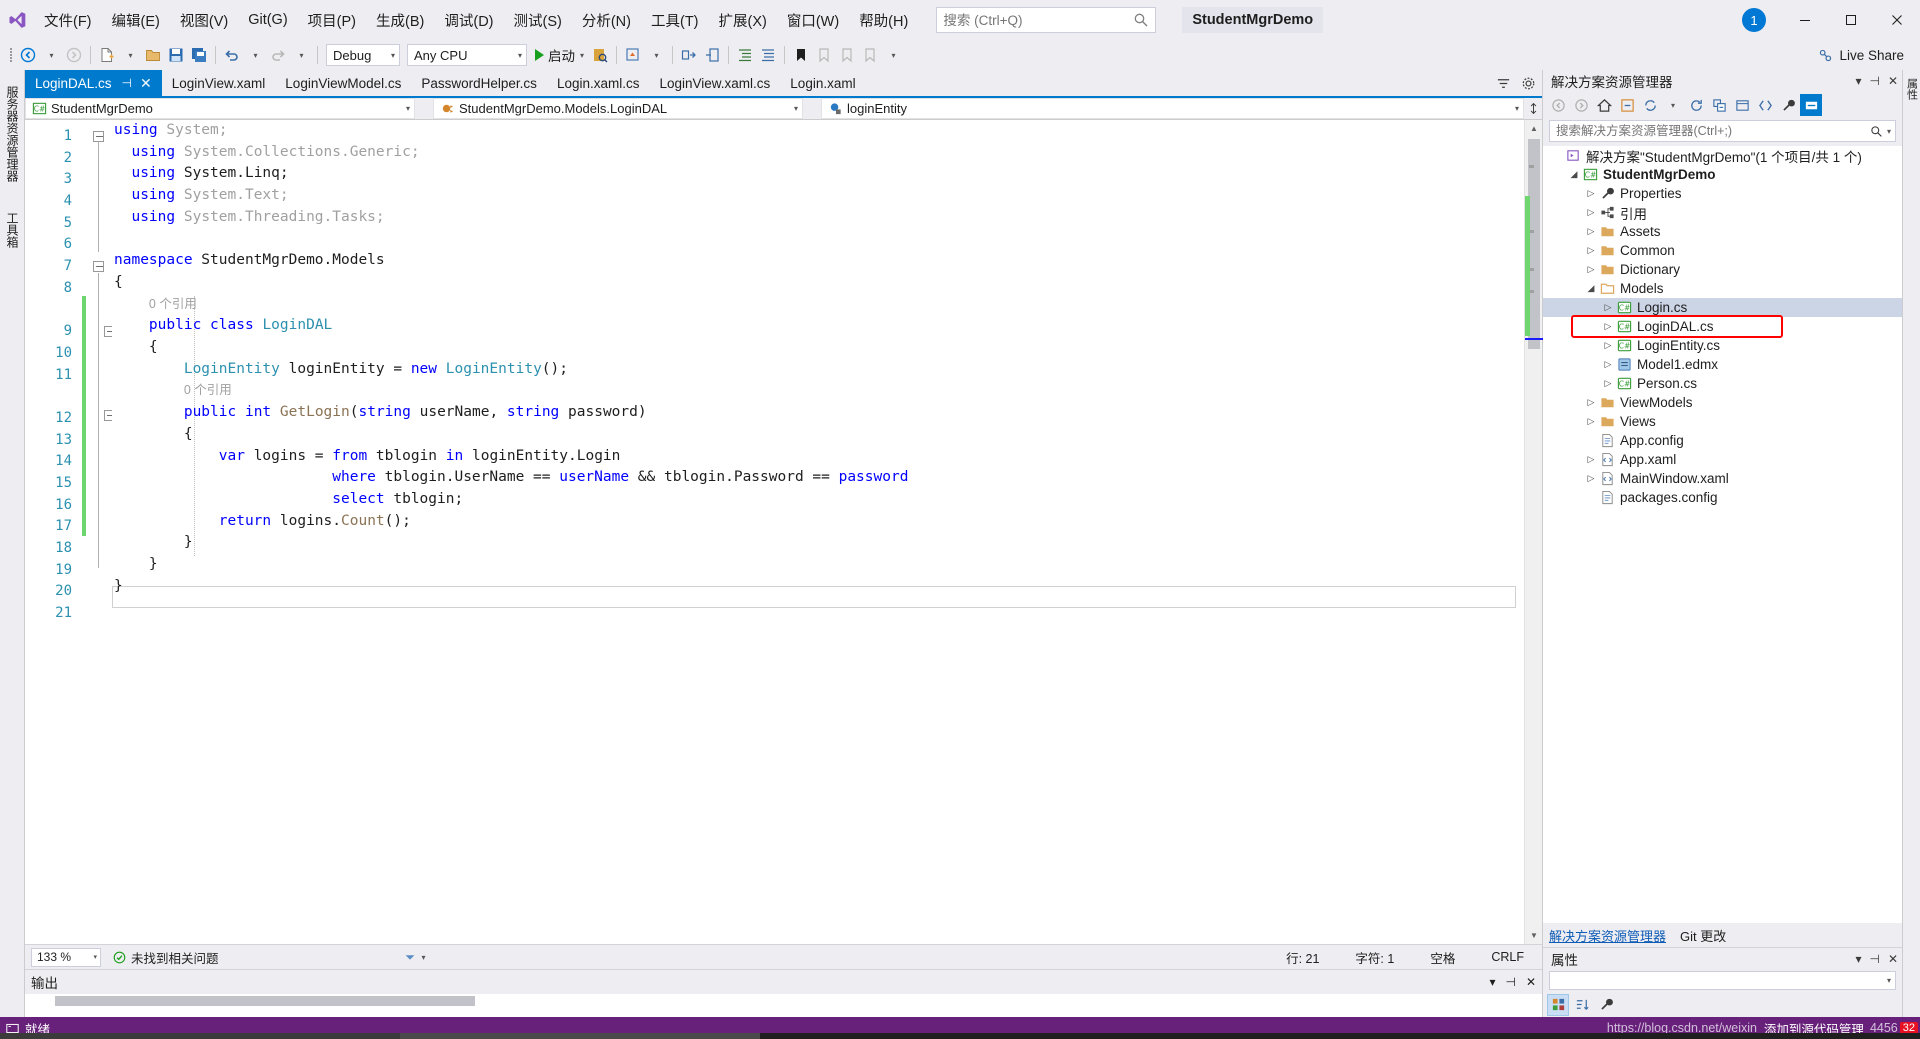 The image size is (1920, 1039). Describe the element at coordinates (823, 83) in the screenshot. I see `tab-login-xaml: Login.xaml` at that location.